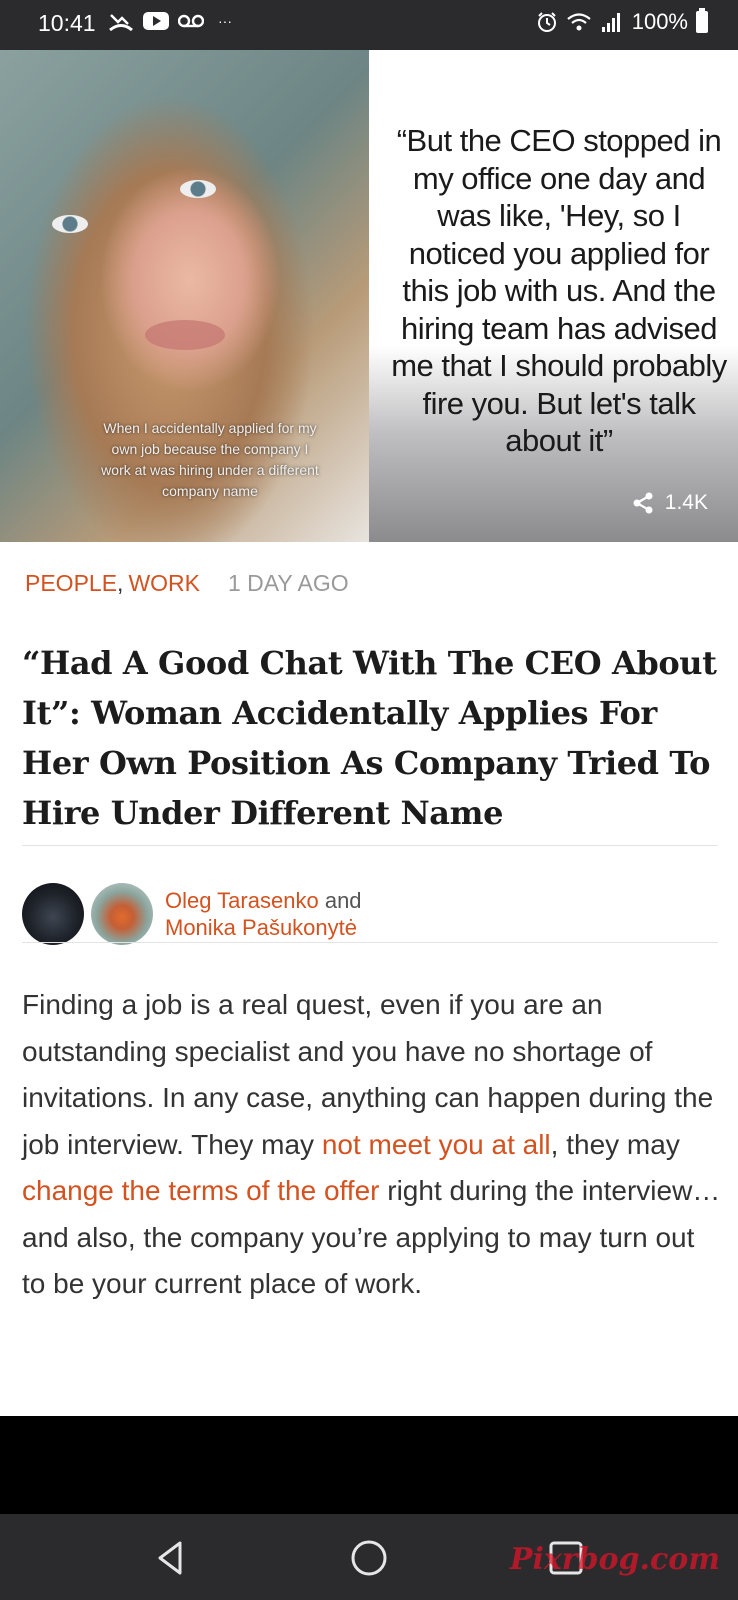 Image resolution: width=738 pixels, height=1600 pixels. Describe the element at coordinates (121, 23) in the screenshot. I see `missed-call-icon` at that location.